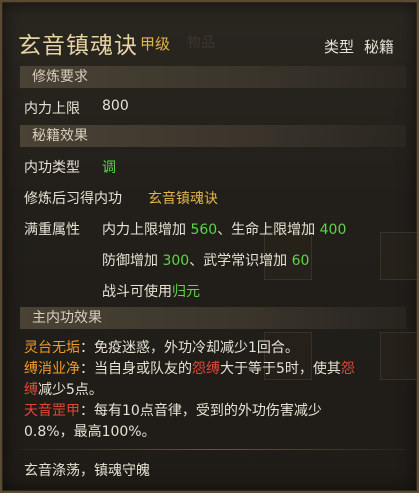 Image resolution: width=419 pixels, height=493 pixels. Describe the element at coordinates (151, 292) in the screenshot. I see `full-attr-line-3: 战斗可使用归元` at that location.